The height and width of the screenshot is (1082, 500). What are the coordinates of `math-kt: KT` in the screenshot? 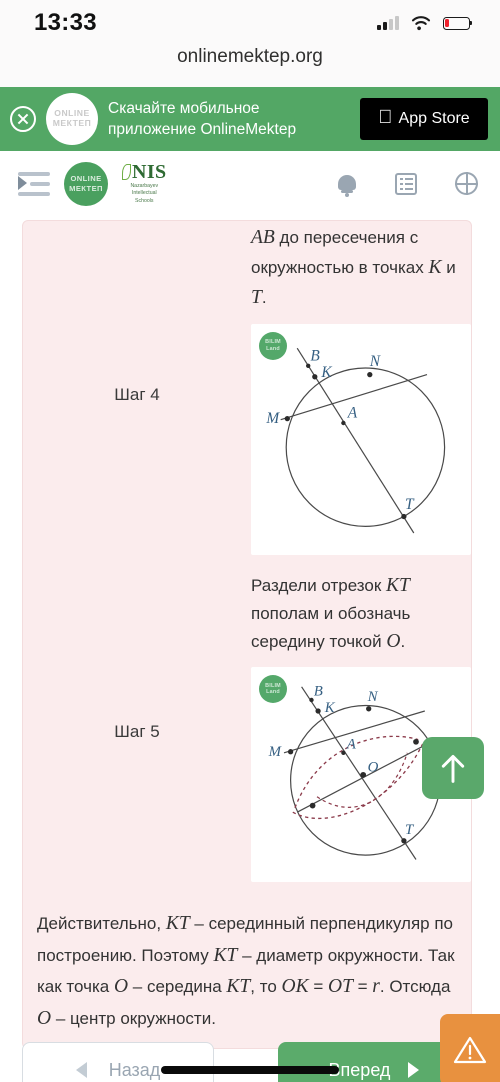 It's located at (398, 585).